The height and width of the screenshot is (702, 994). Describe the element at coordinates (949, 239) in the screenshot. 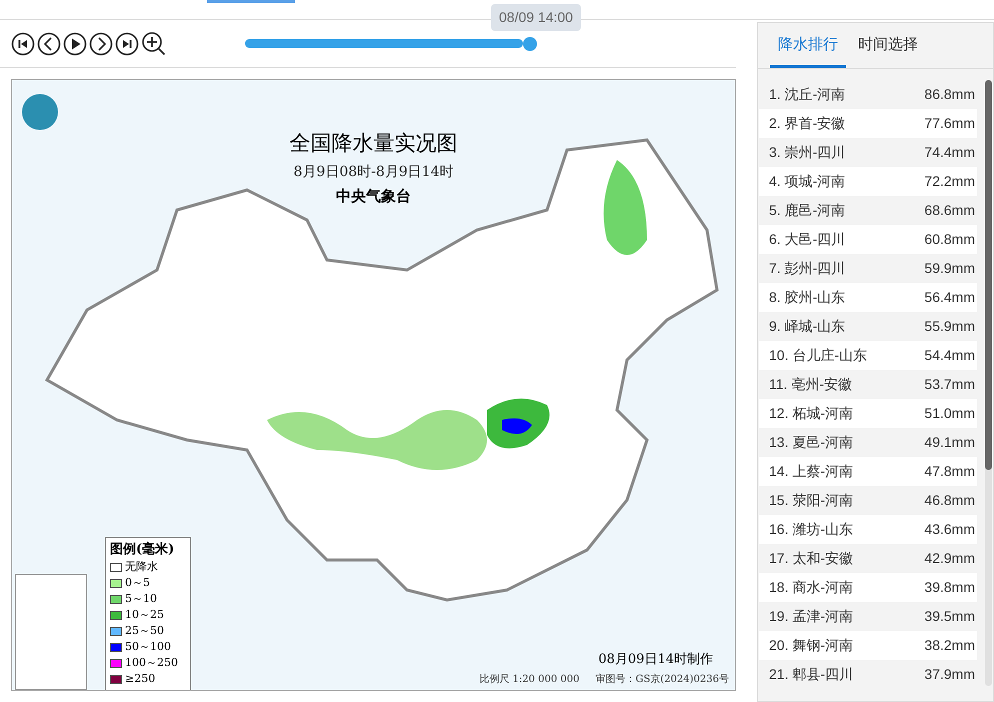

I see `rainfall-value: 60.8mm` at that location.